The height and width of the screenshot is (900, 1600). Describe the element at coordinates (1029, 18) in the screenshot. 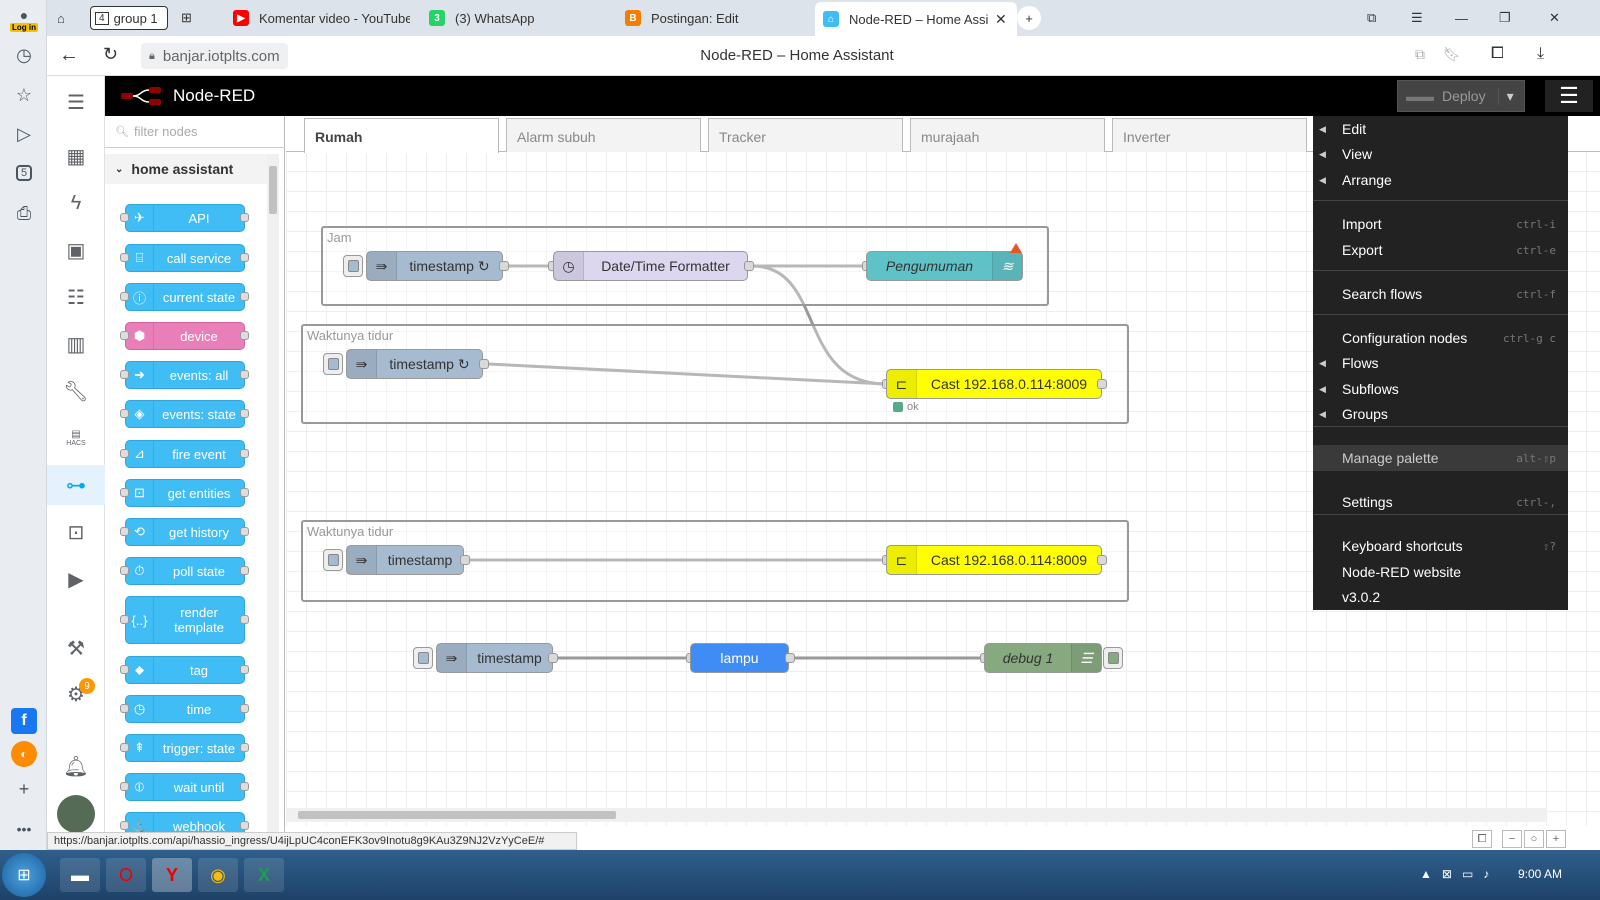

I see `new-tab-button: +` at that location.